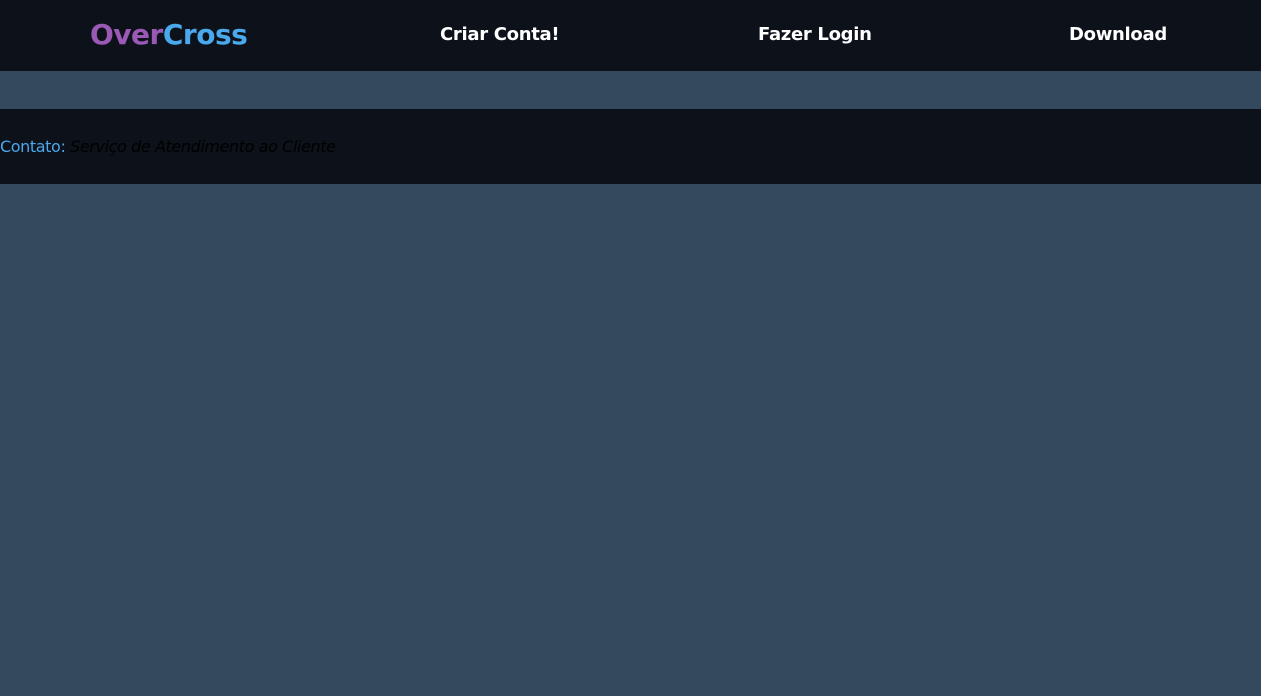  Describe the element at coordinates (33, 146) in the screenshot. I see `contact-label: Contato:` at that location.